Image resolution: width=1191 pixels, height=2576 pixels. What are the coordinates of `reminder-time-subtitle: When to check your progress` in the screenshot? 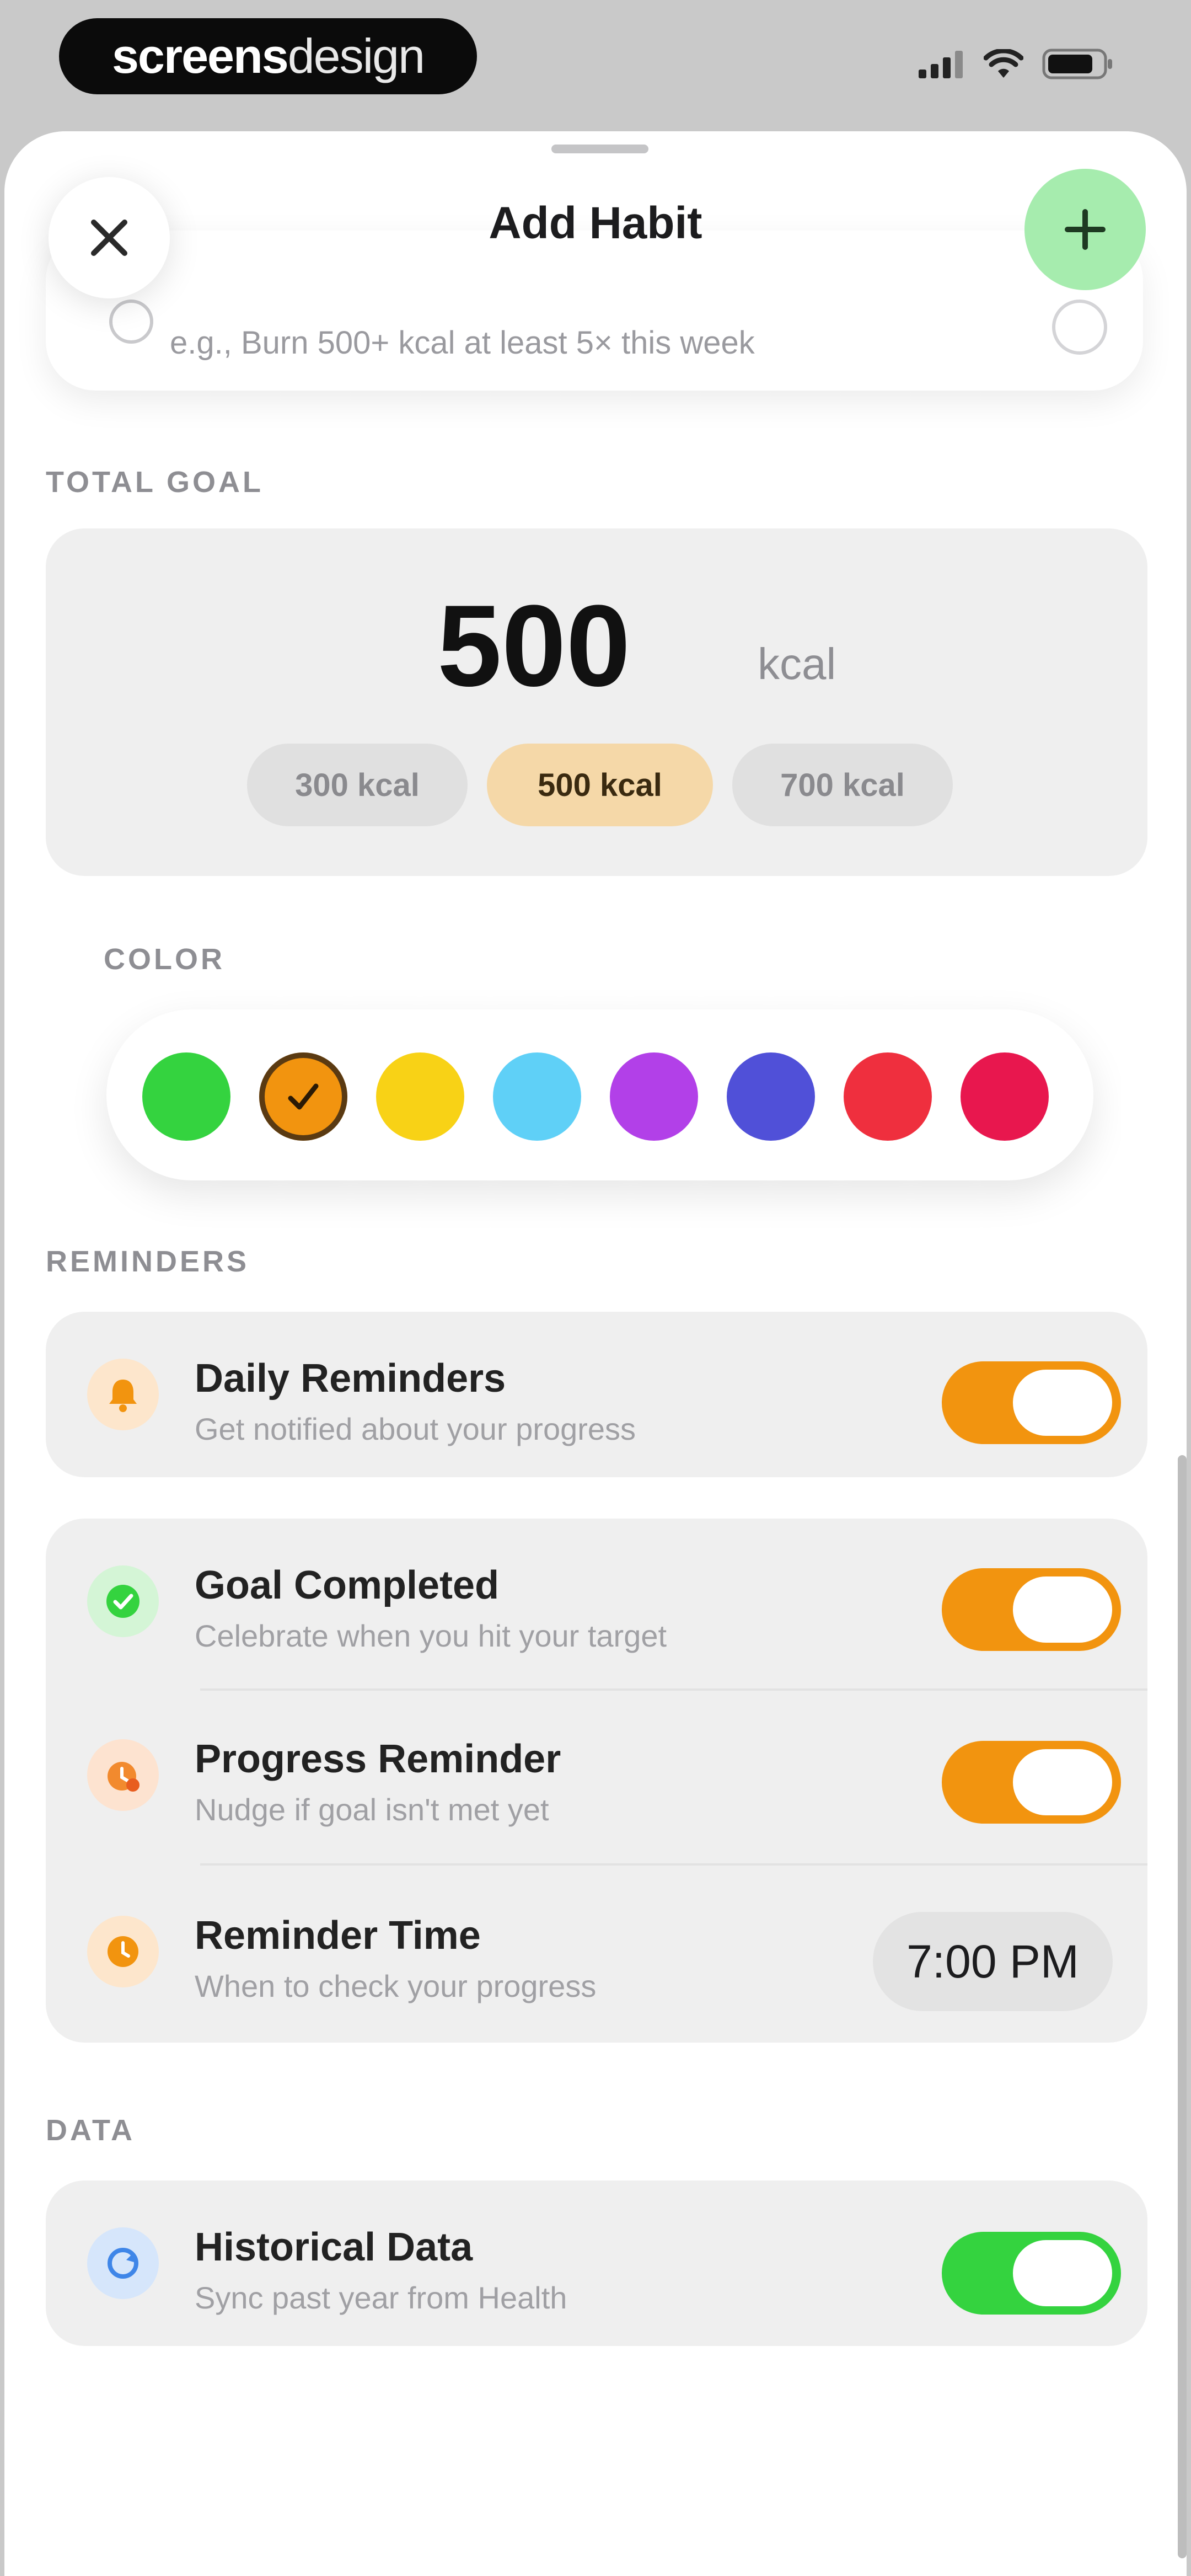 It's located at (396, 1986).